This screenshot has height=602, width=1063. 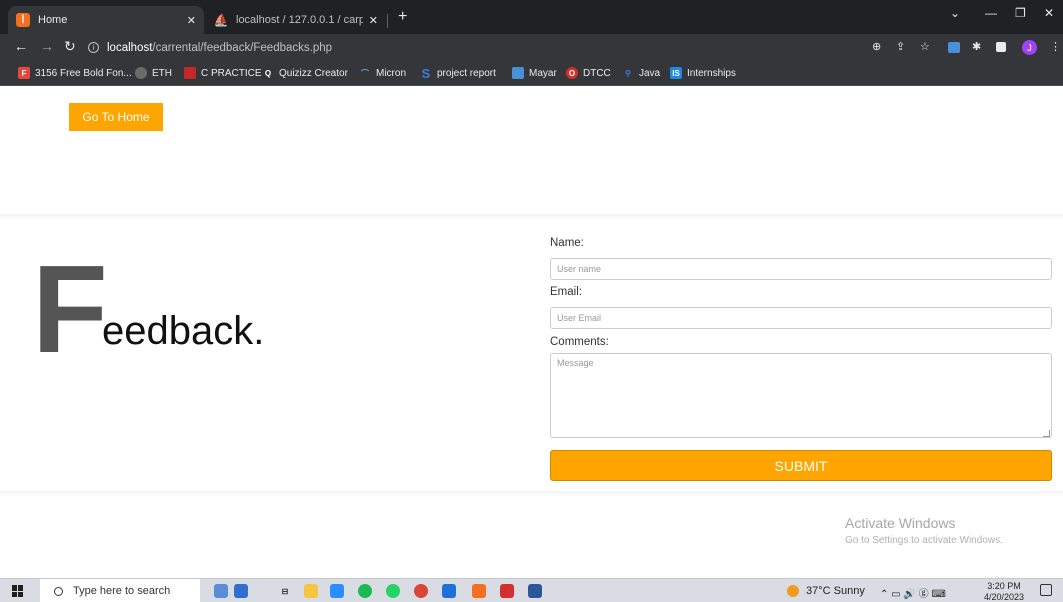 What do you see at coordinates (572, 73) in the screenshot?
I see `dtcc-icon: O` at bounding box center [572, 73].